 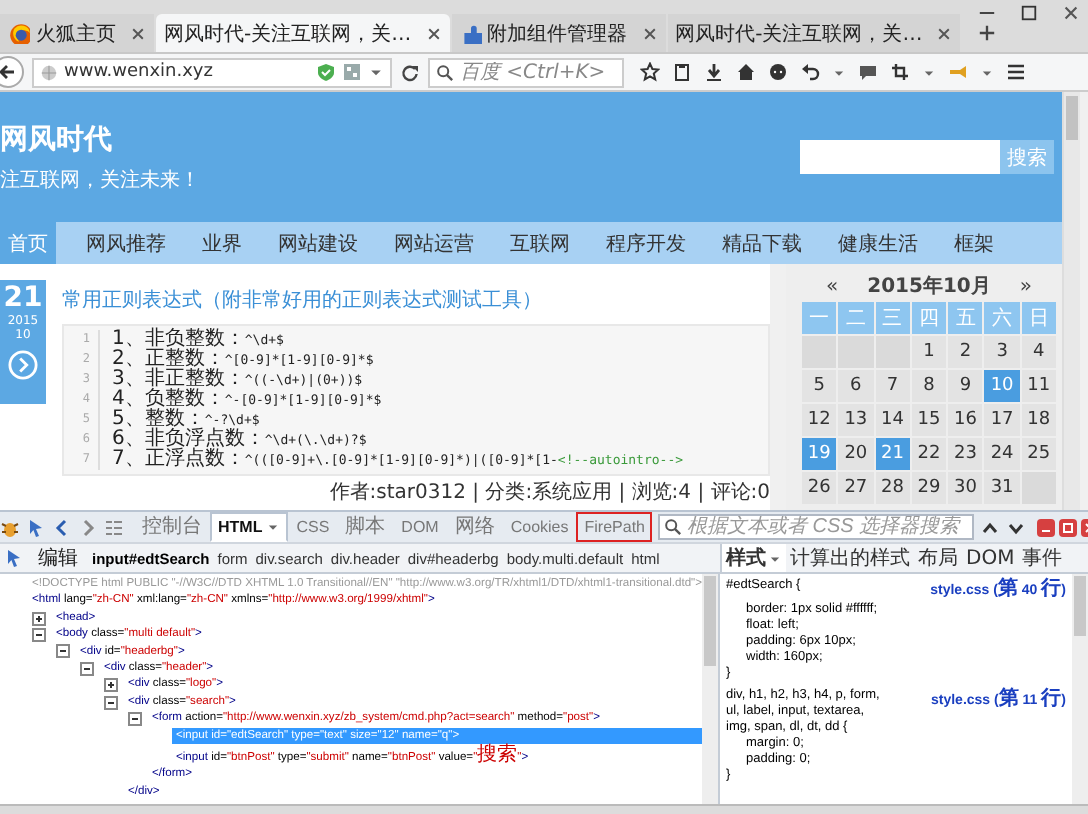 I want to click on crop-icon, so click(x=900, y=72).